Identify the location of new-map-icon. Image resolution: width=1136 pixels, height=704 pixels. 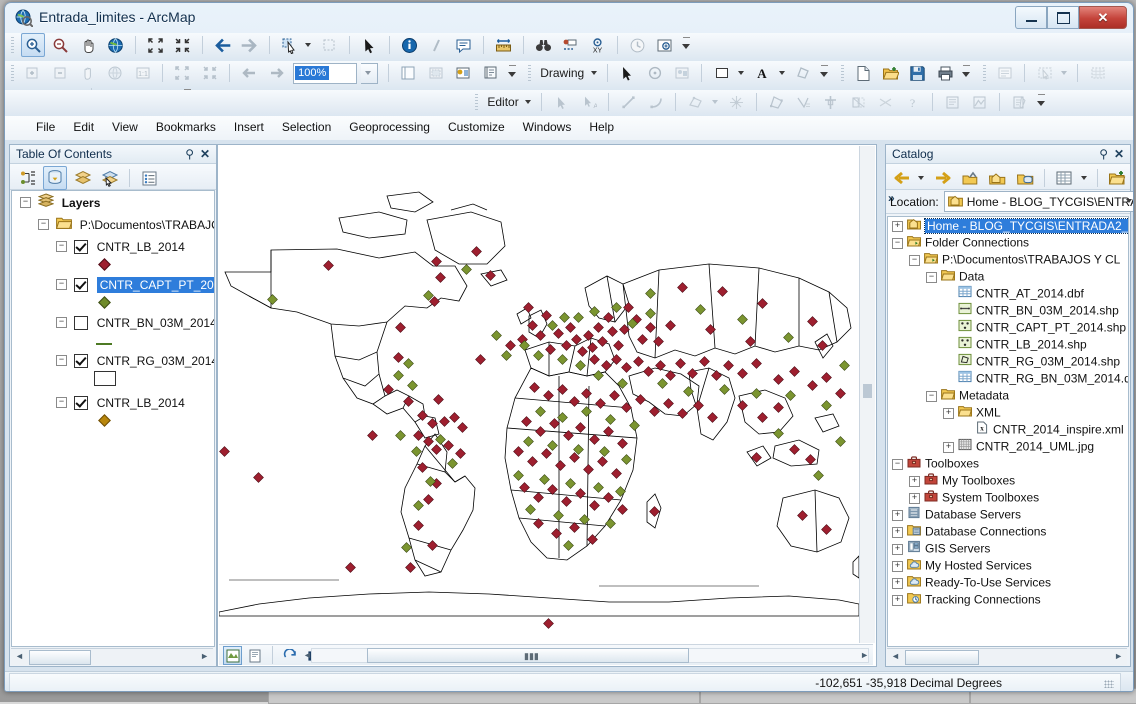
(863, 73).